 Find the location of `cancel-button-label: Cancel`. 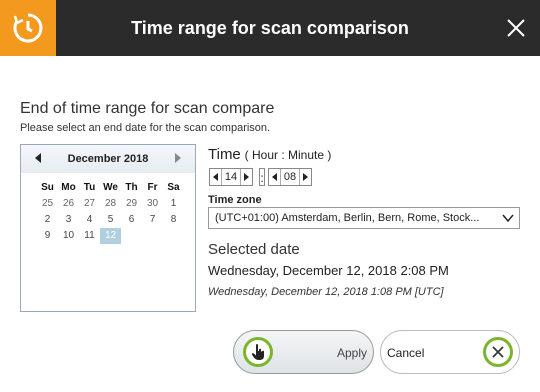

cancel-button-label: Cancel is located at coordinates (406, 353).